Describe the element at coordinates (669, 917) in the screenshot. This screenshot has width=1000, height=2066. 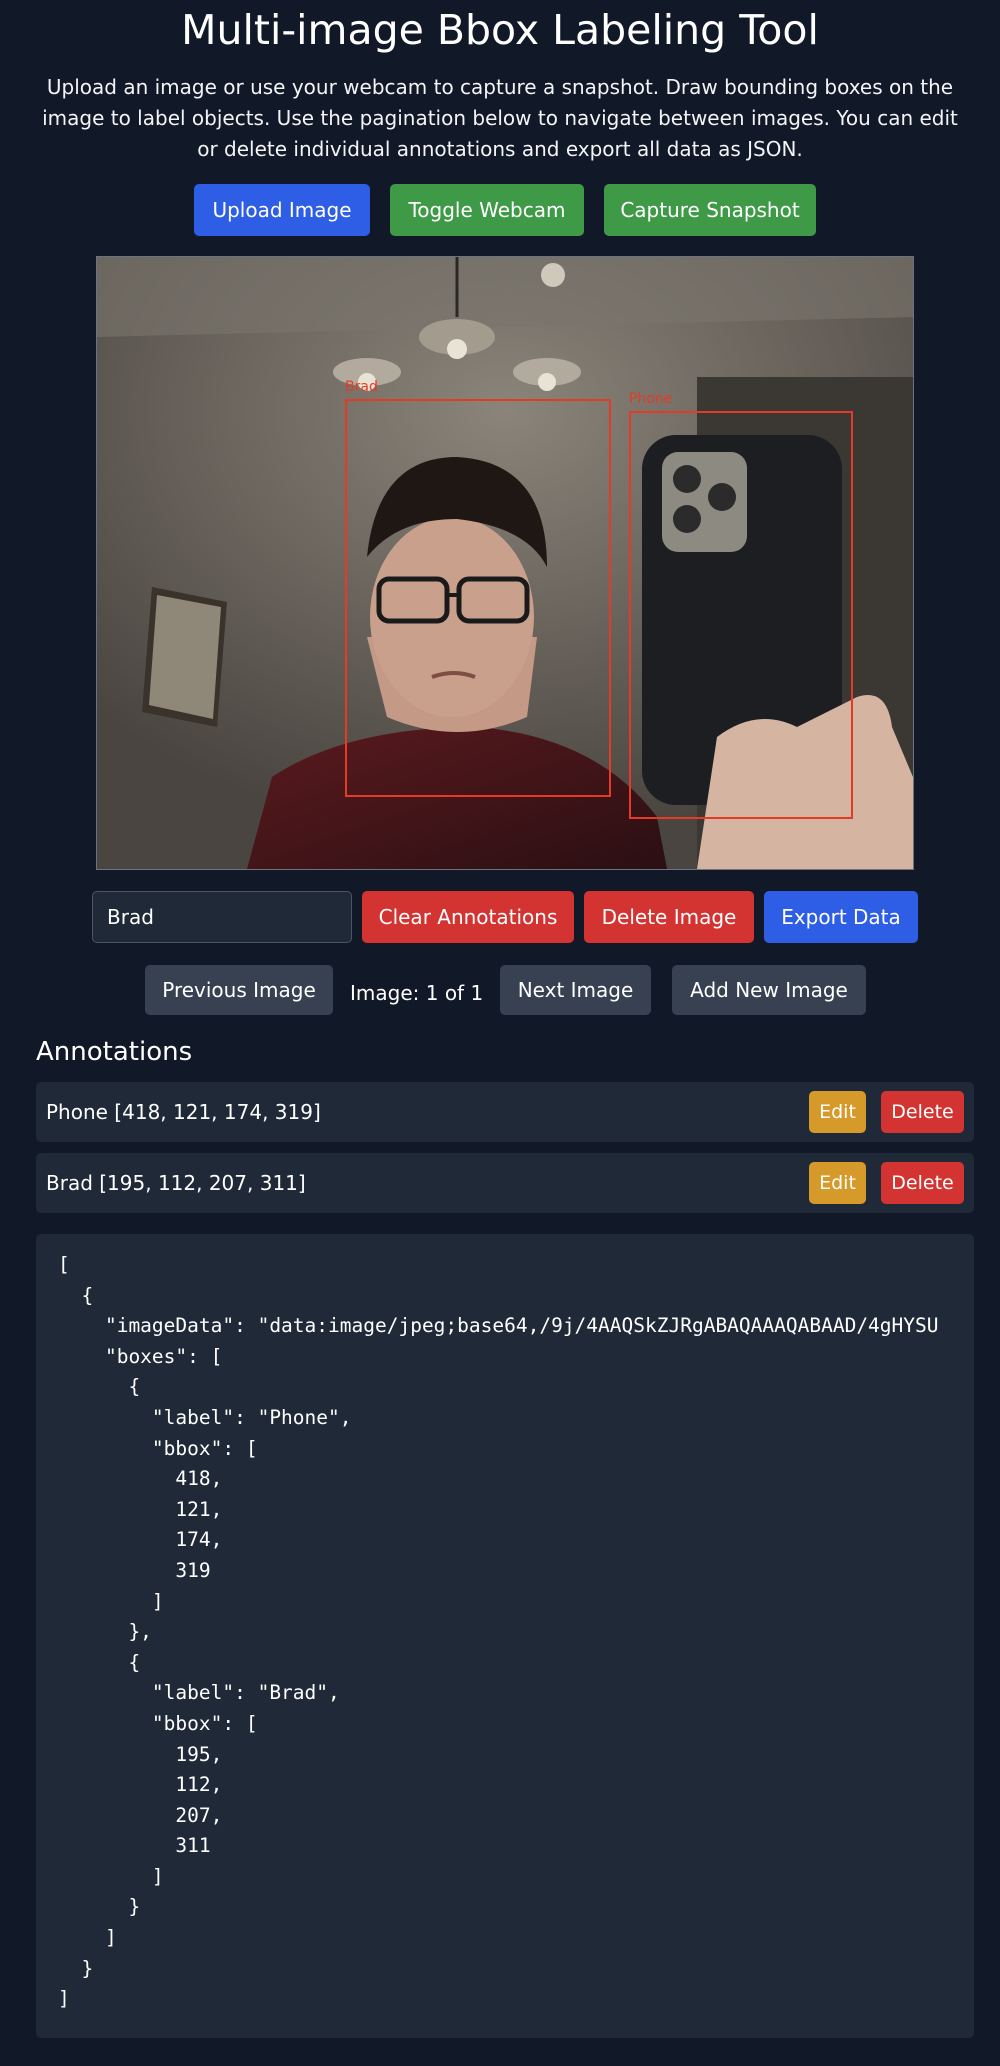
I see `delete-image-button: Delete Image` at that location.